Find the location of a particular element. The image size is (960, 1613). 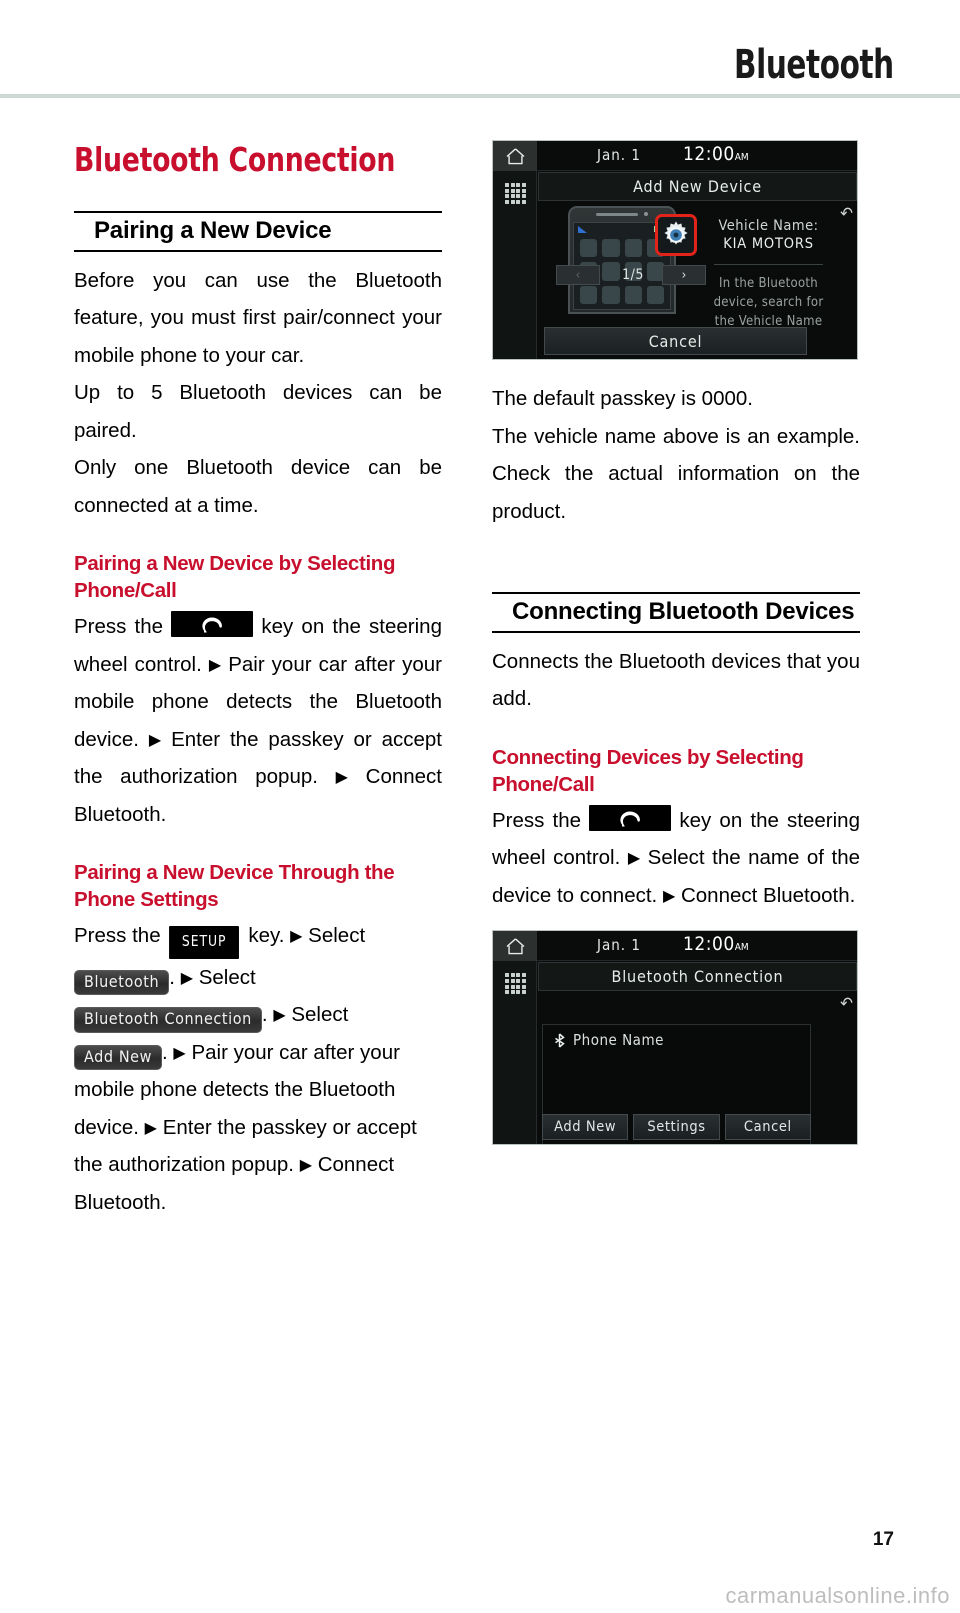

hu2-date: Jan. 1 is located at coordinates (619, 945).